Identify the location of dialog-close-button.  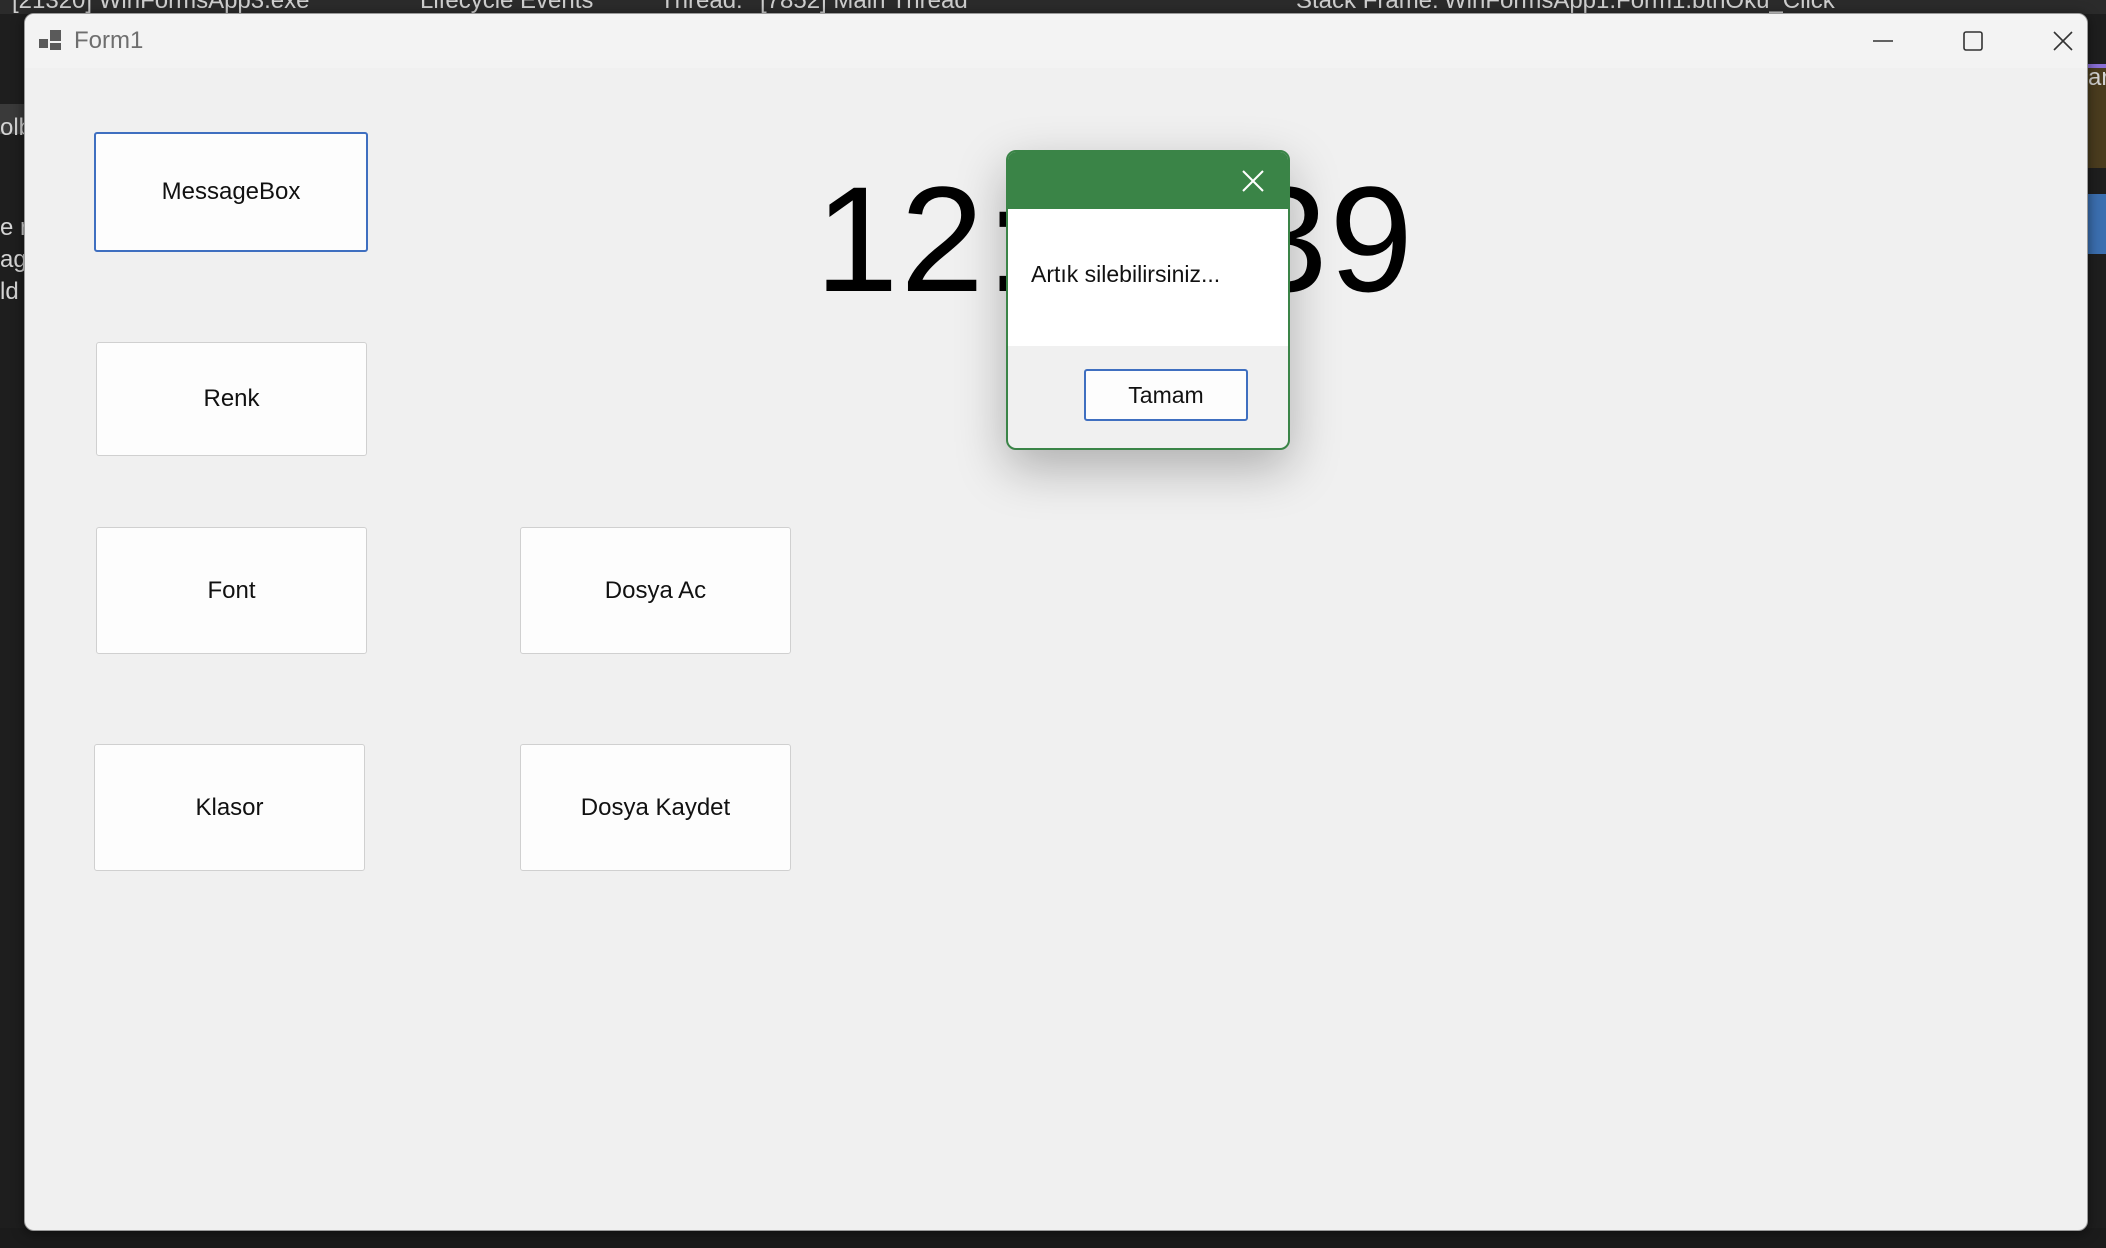
(1253, 181).